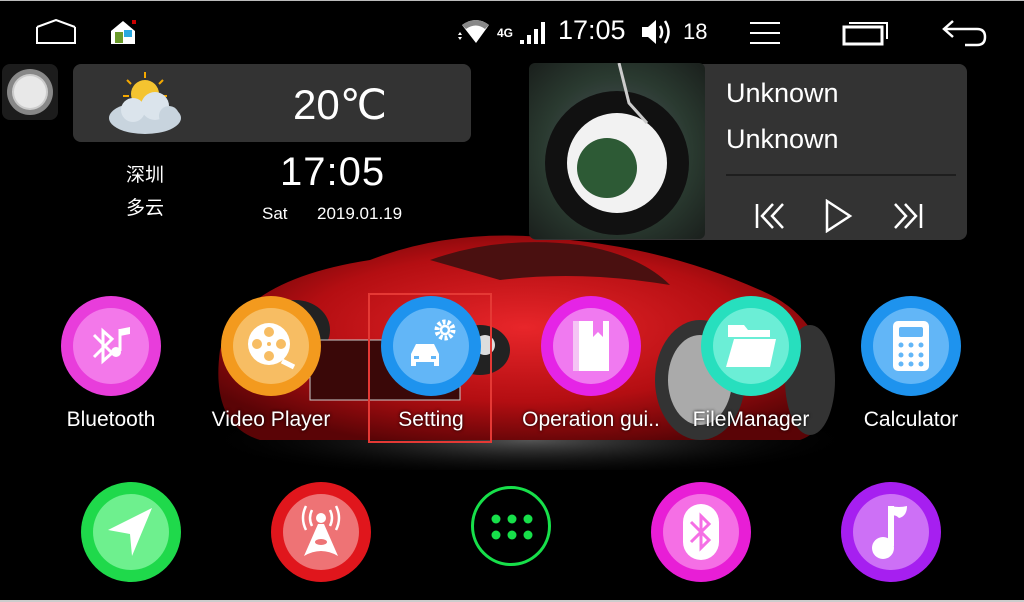 This screenshot has width=1024, height=602. What do you see at coordinates (841, 175) in the screenshot?
I see `music-divider` at bounding box center [841, 175].